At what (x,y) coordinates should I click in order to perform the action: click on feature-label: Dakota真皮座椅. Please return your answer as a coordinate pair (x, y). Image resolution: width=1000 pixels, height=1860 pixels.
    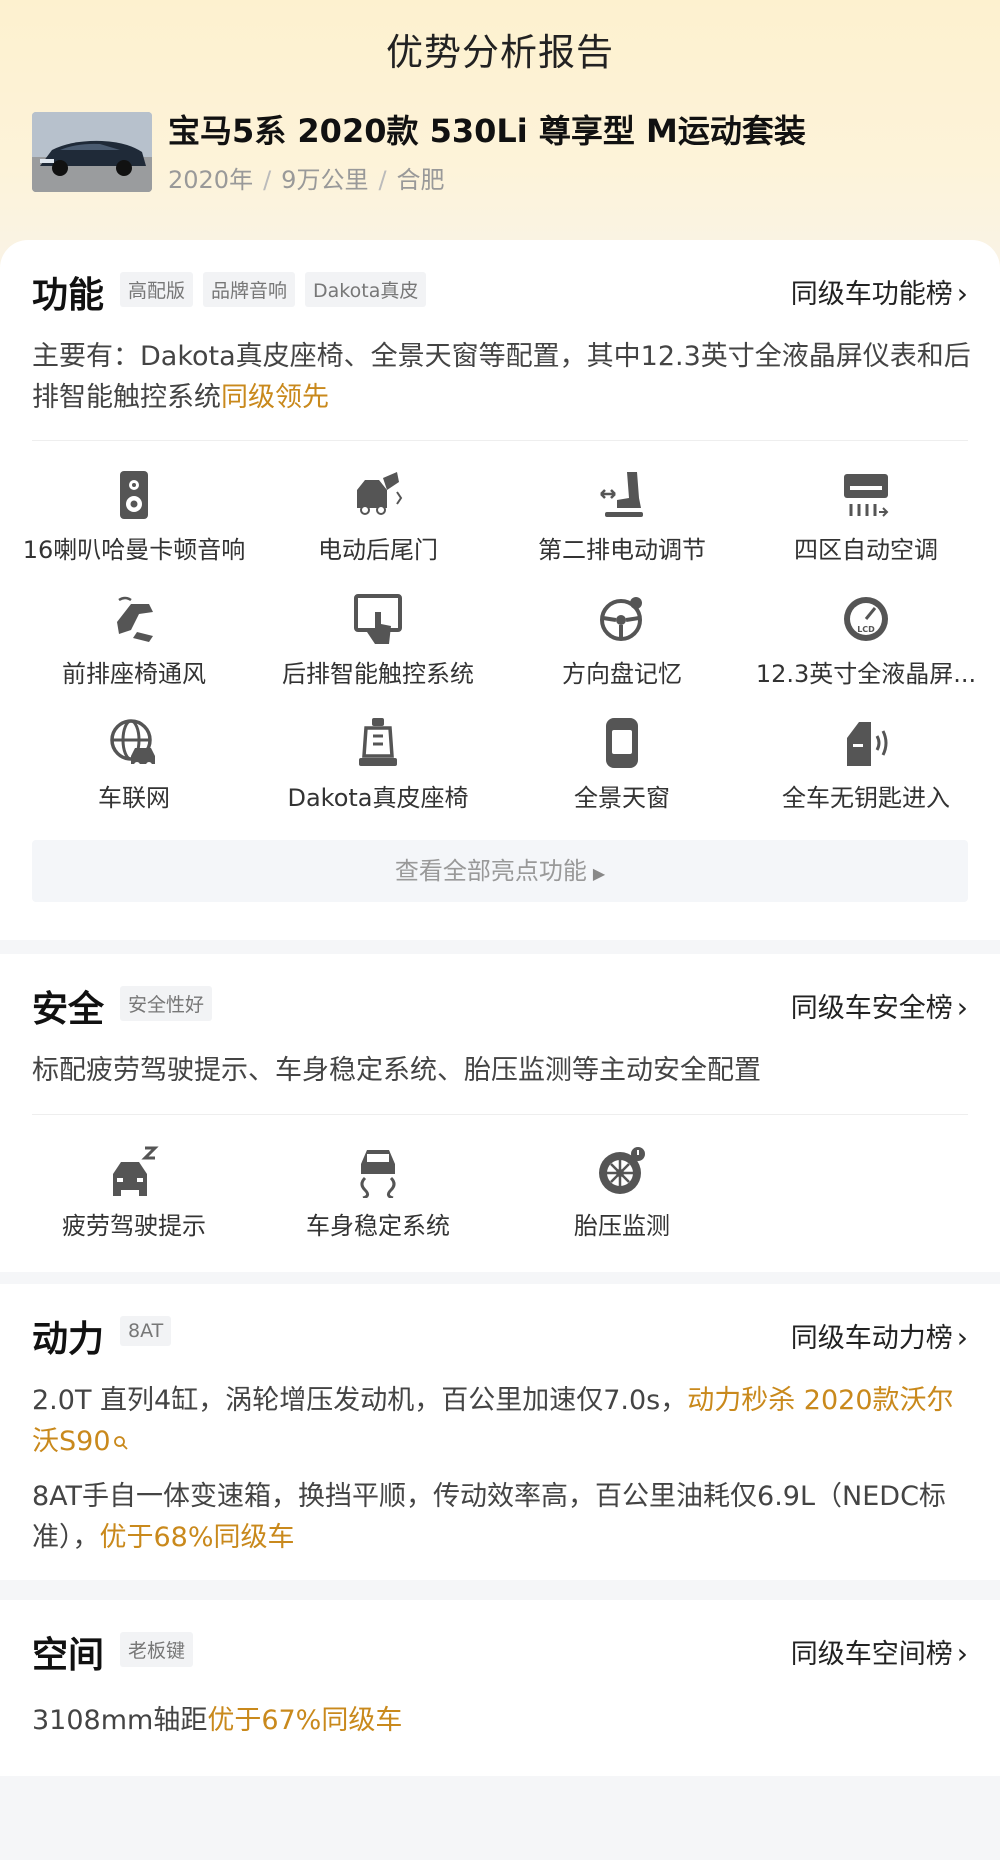
    Looking at the image, I should click on (378, 798).